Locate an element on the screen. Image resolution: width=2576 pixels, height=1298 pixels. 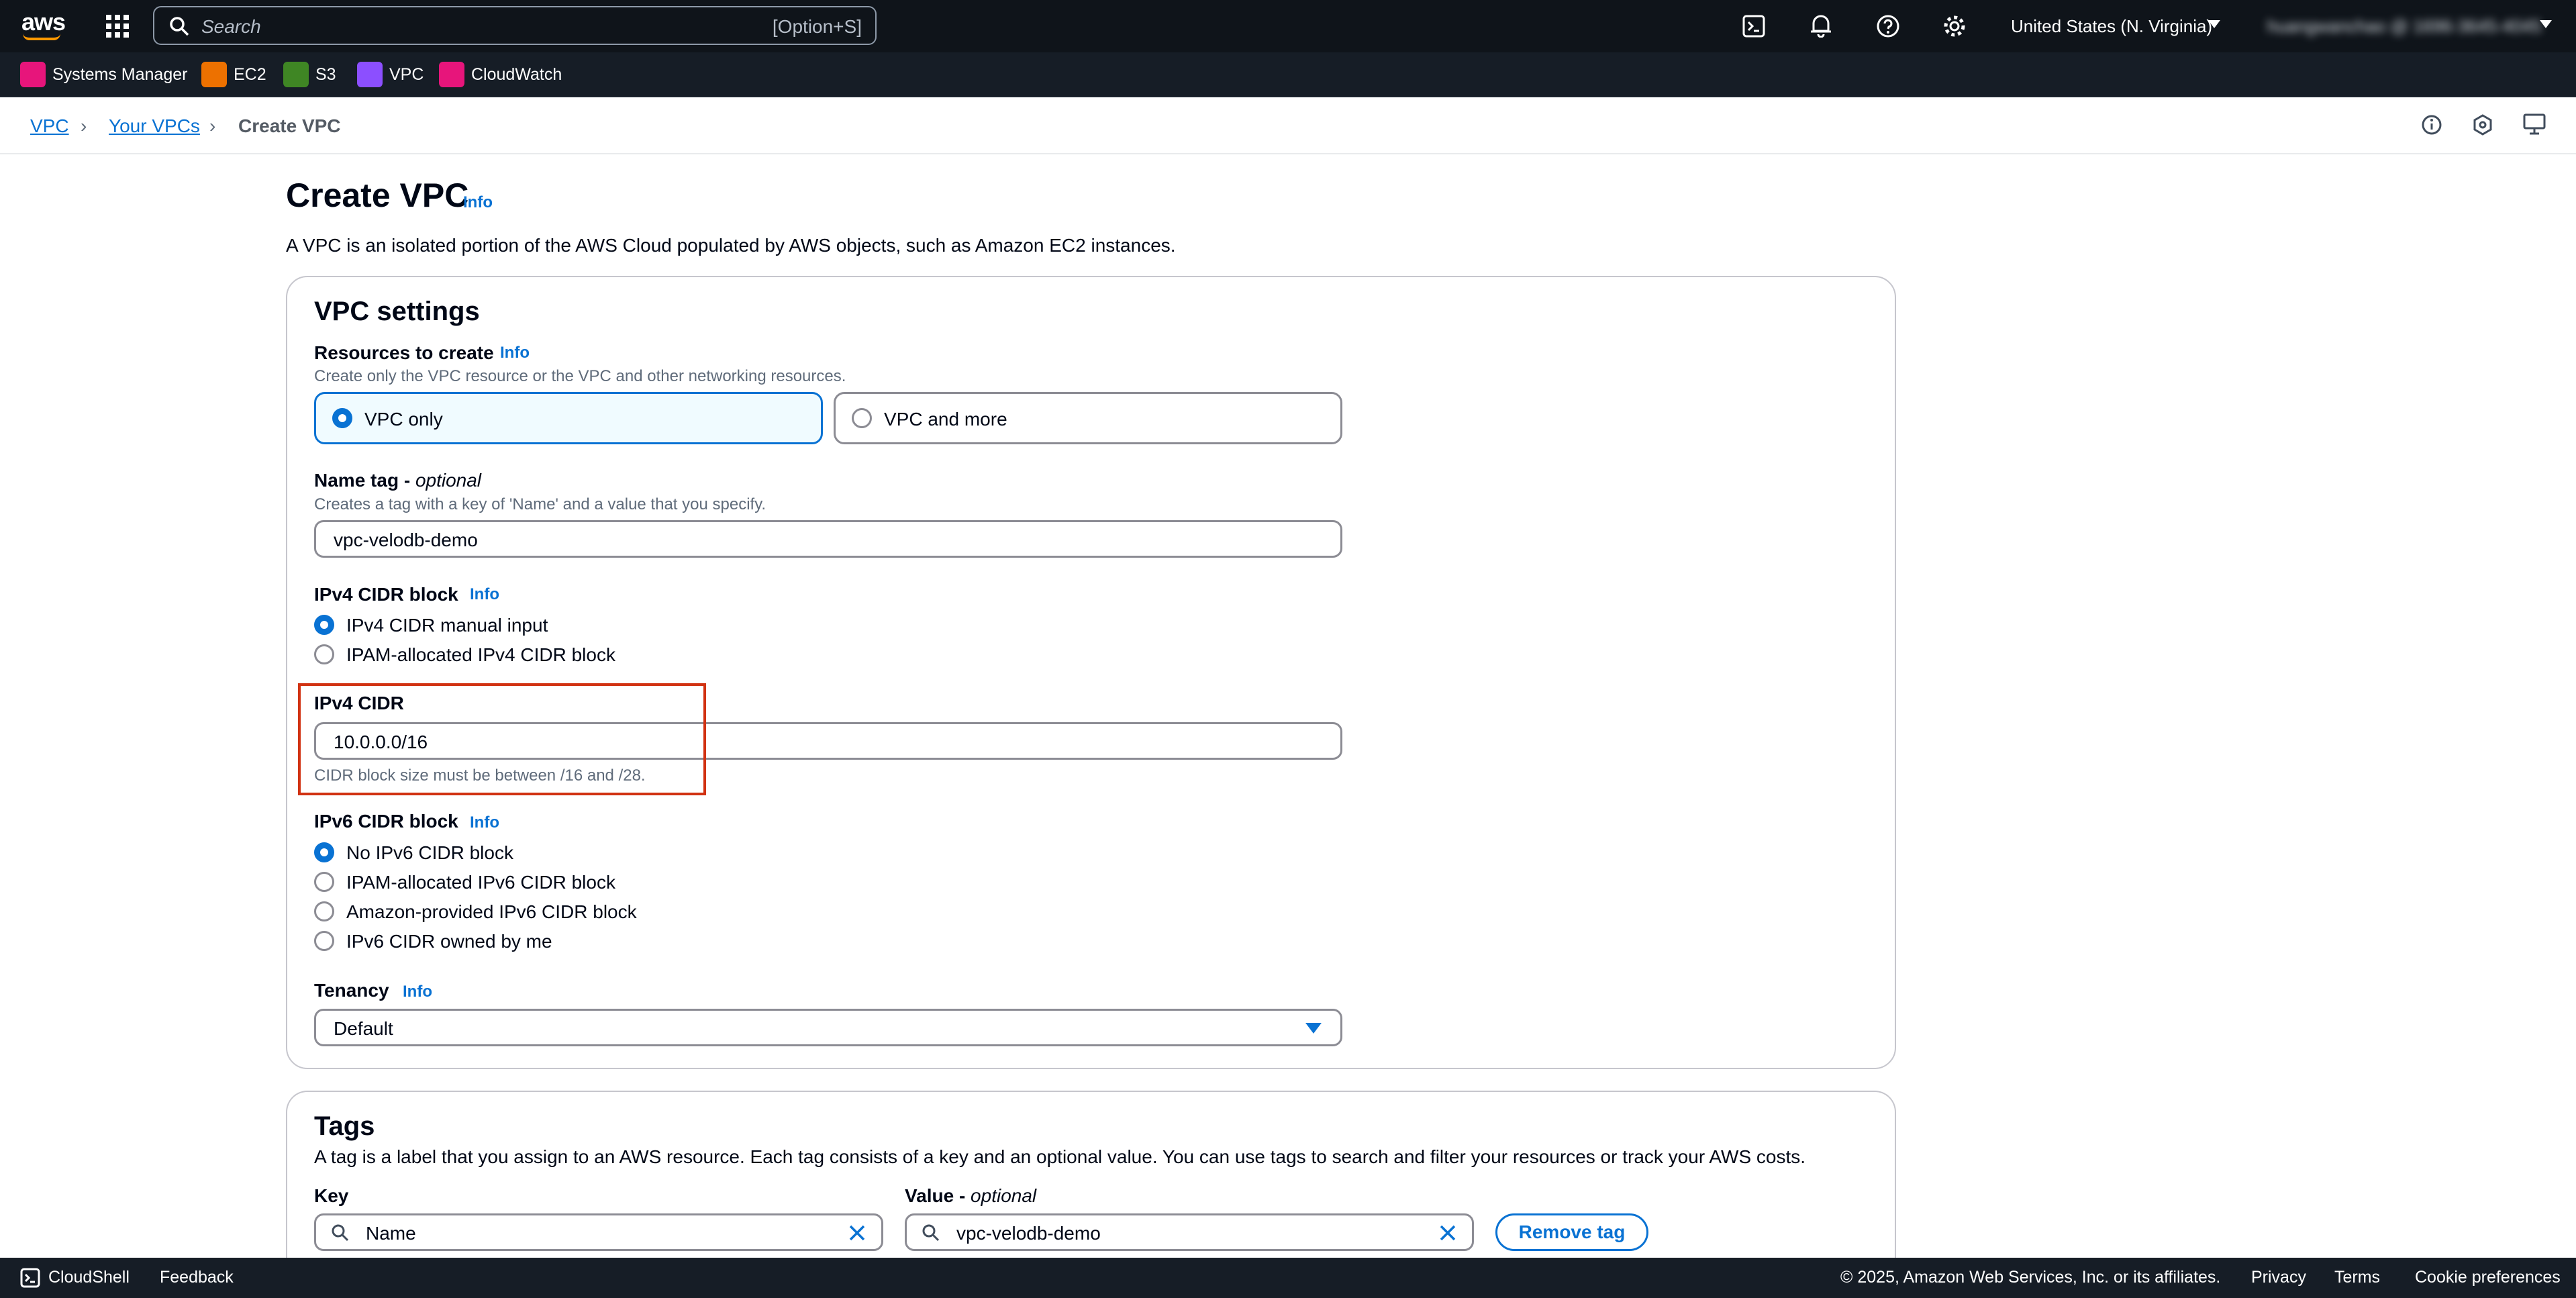
ipv6-option-ipam: IPAM-allocated IPv6 CIDR block is located at coordinates (480, 883).